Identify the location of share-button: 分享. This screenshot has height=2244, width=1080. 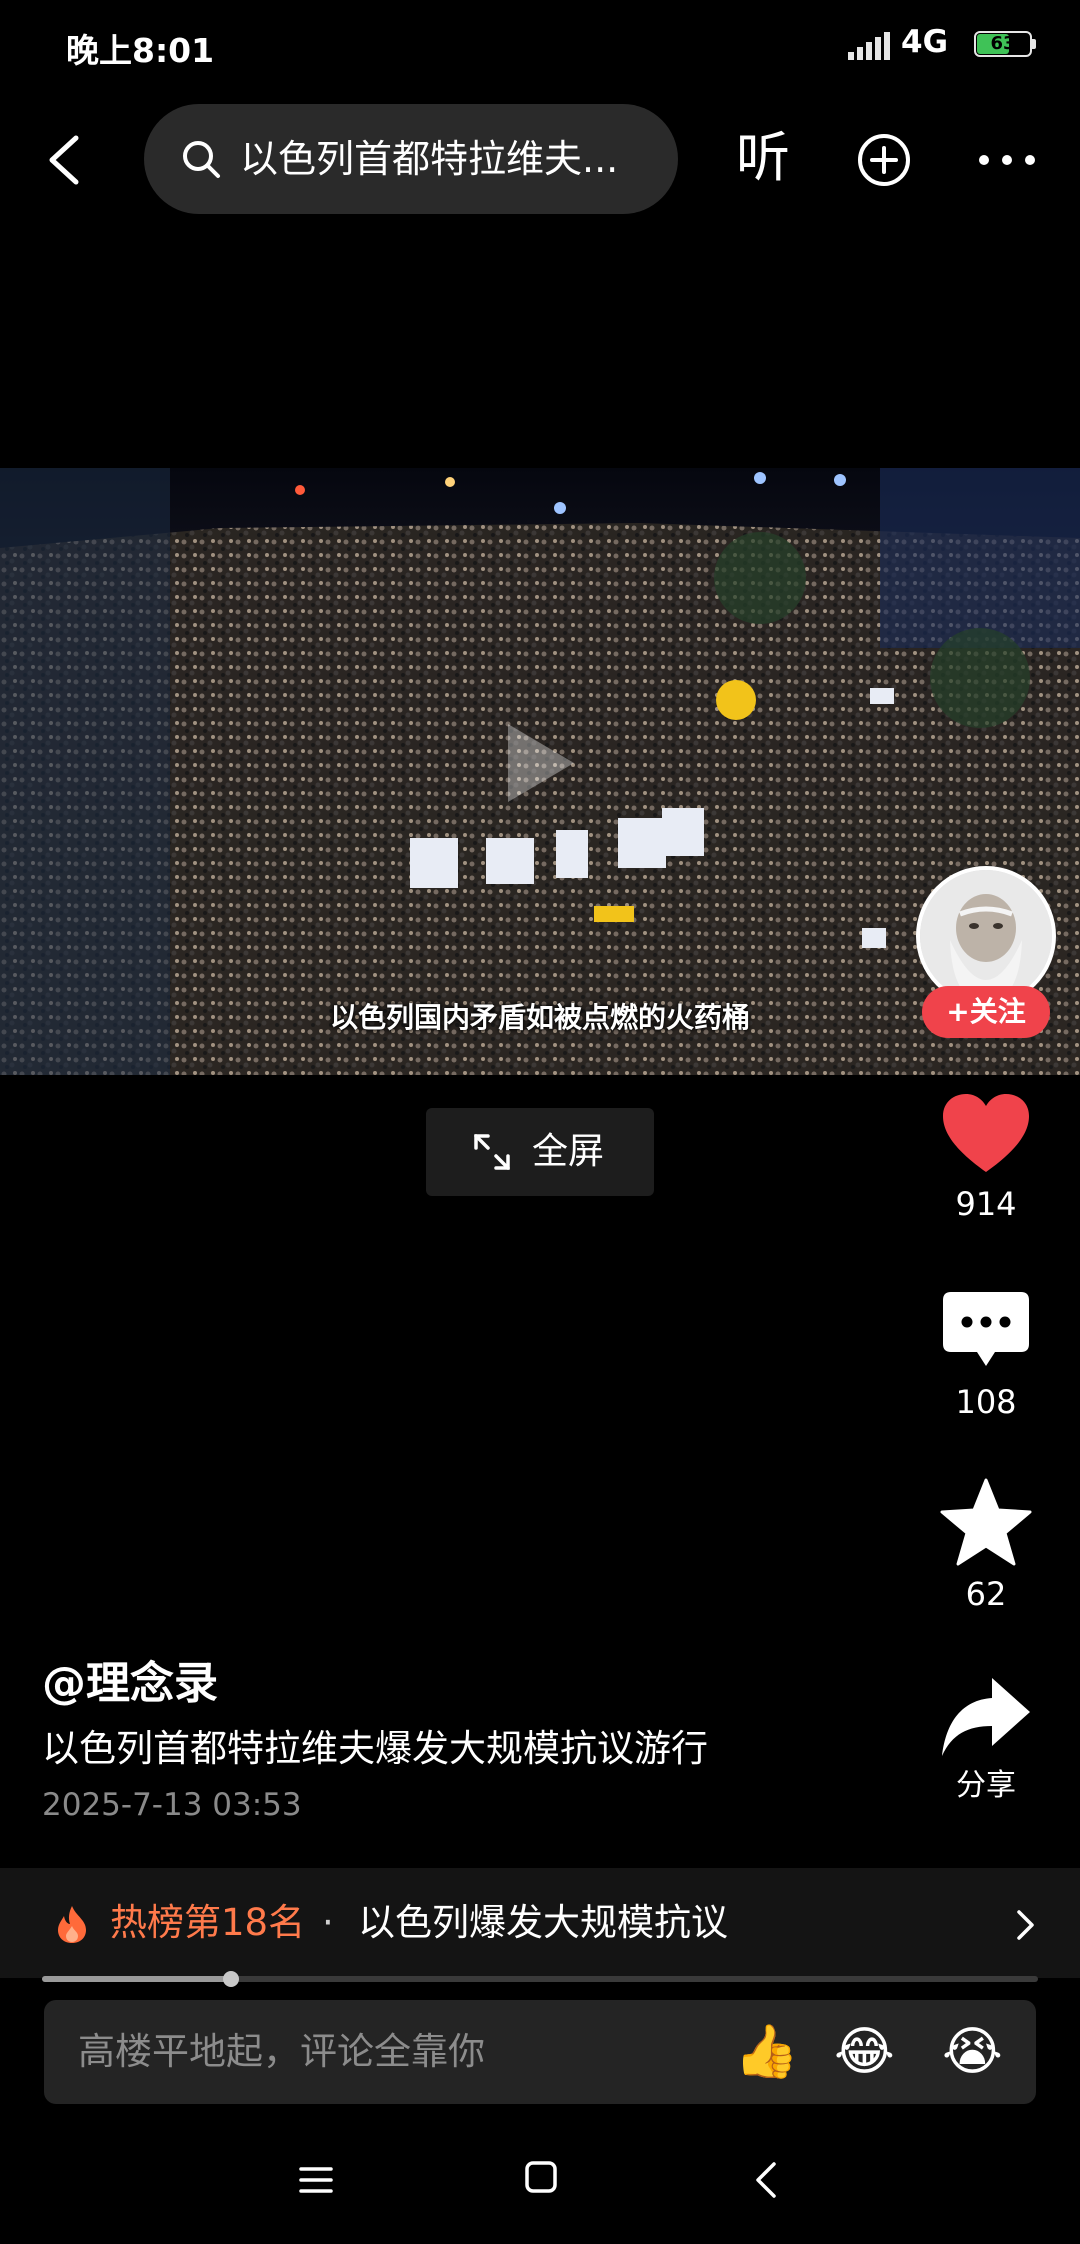
(986, 1741).